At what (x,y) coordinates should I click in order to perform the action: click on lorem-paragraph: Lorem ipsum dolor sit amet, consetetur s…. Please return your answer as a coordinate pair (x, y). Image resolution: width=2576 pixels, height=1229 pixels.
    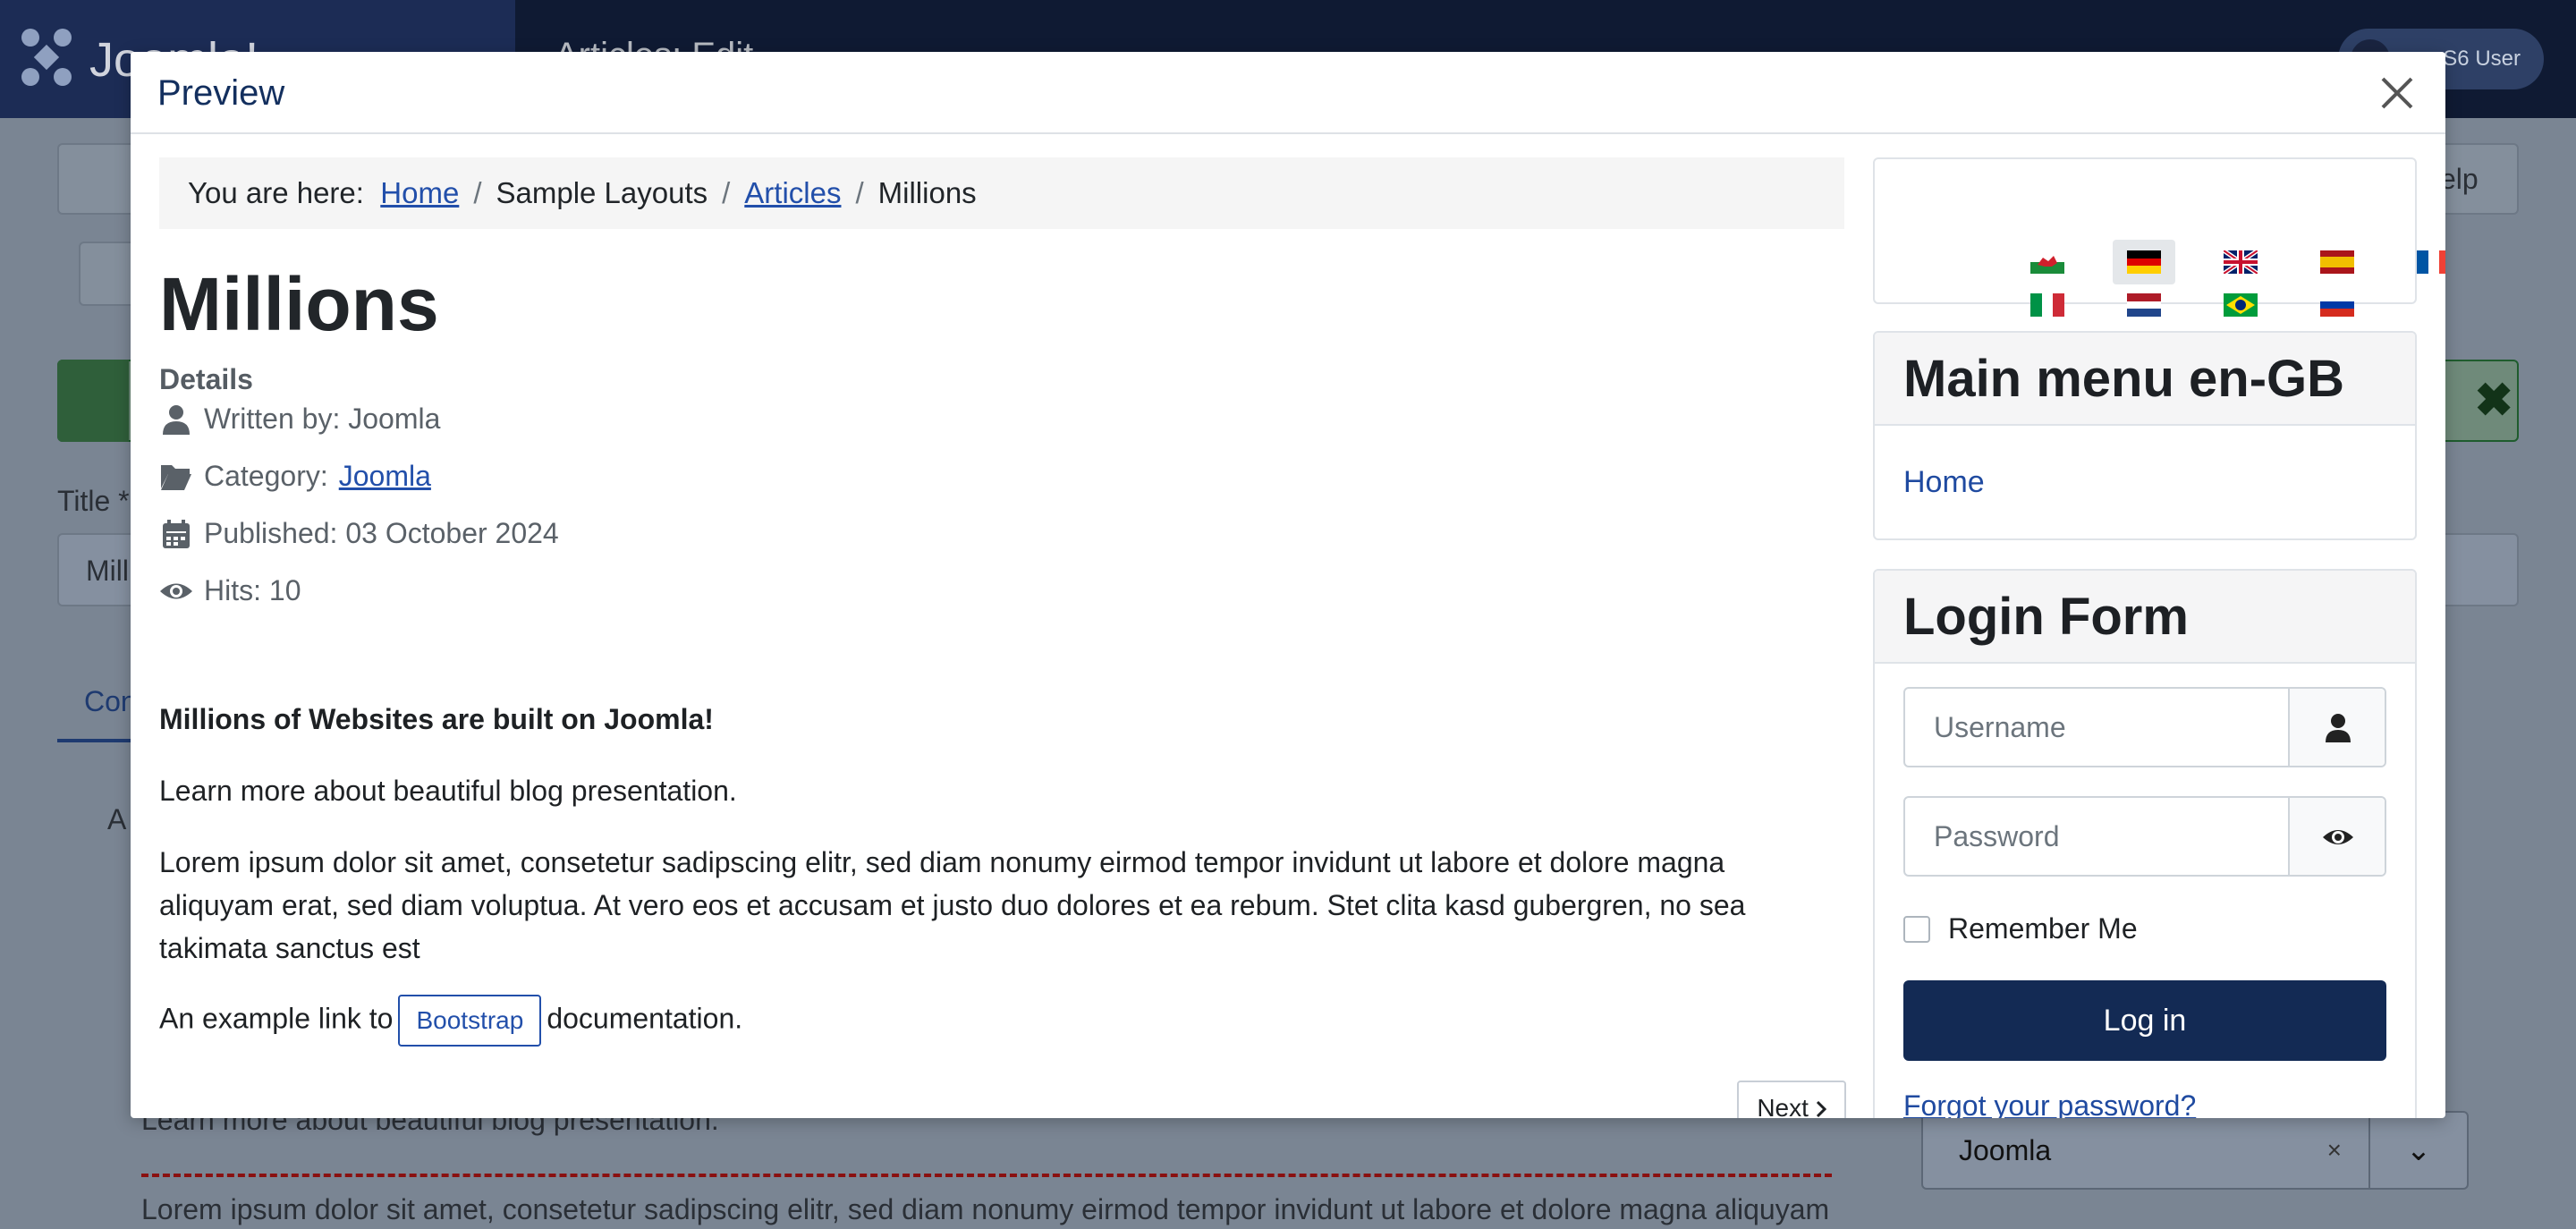
    Looking at the image, I should click on (952, 905).